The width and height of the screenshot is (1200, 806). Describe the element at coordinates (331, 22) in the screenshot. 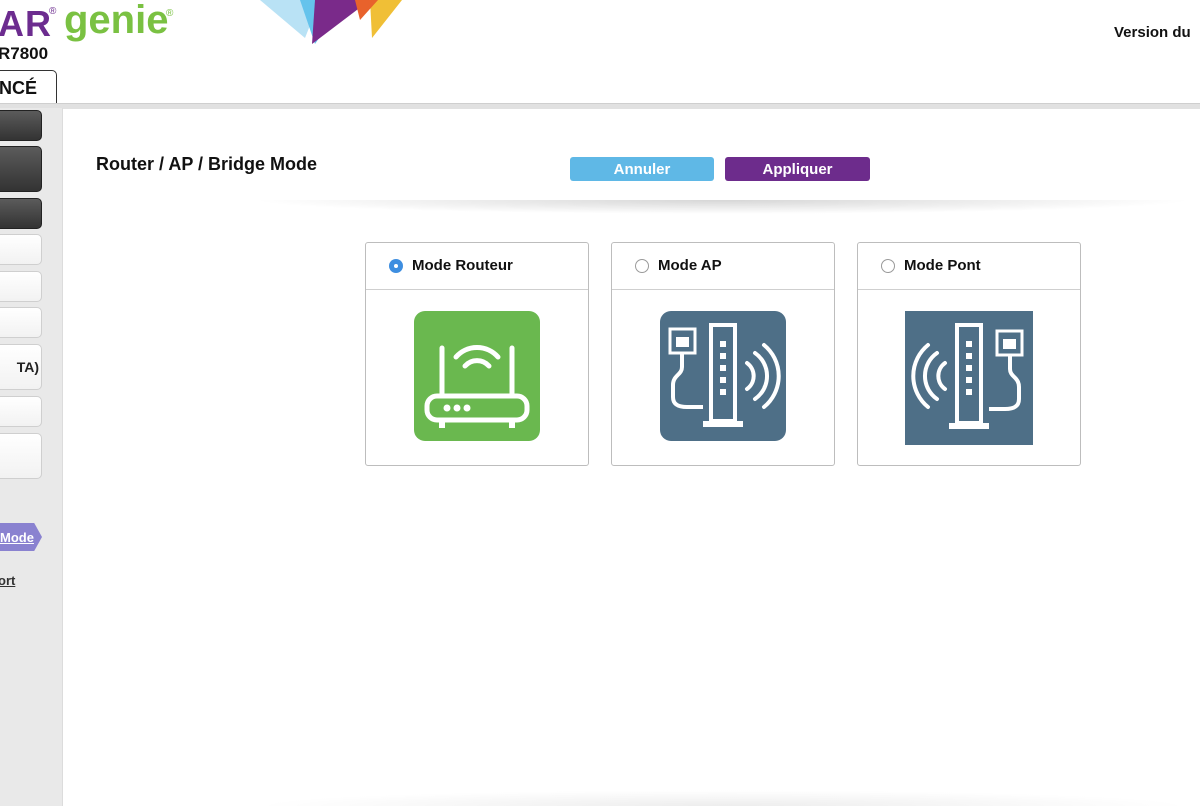

I see `banner-graphic` at that location.